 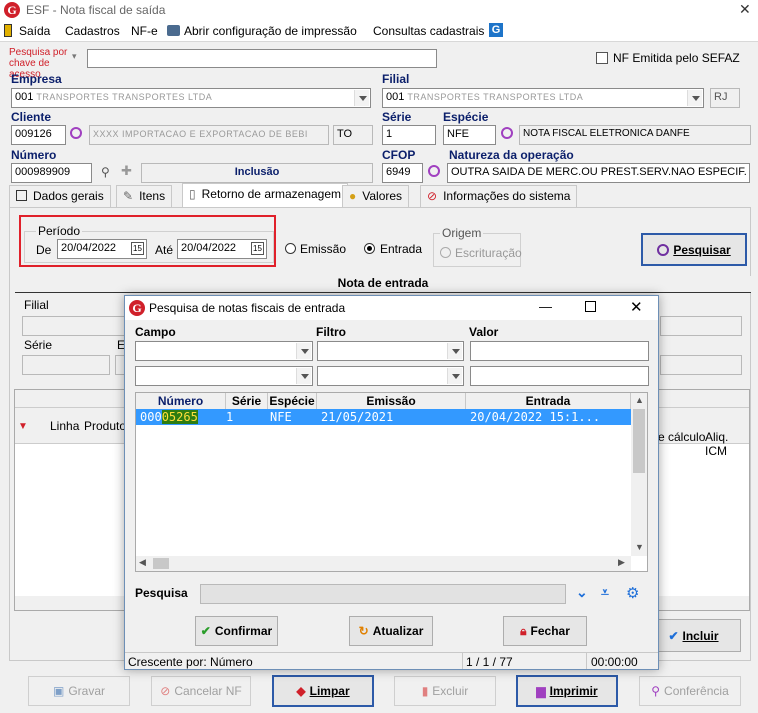 What do you see at coordinates (290, 248) in the screenshot?
I see `emissao-radio` at bounding box center [290, 248].